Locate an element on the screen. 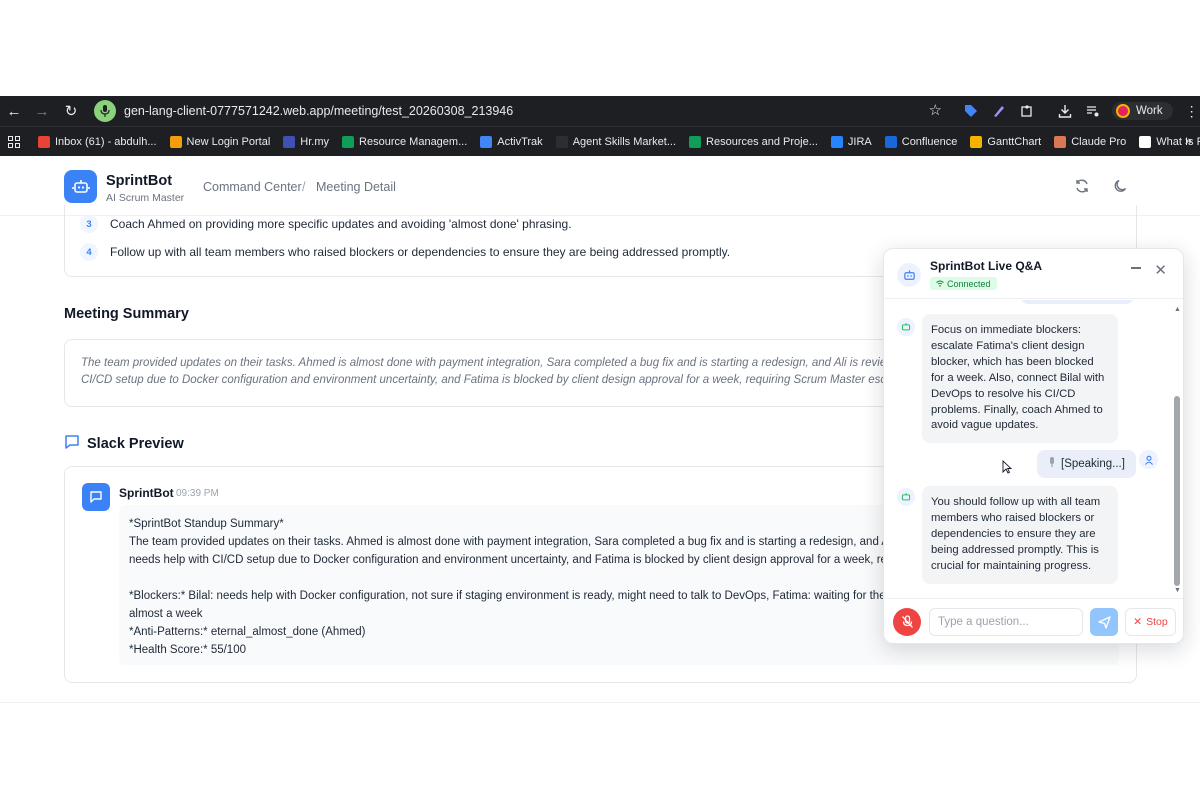  chat-scrollbar: ▲ ▼ is located at coordinates (1177, 451).